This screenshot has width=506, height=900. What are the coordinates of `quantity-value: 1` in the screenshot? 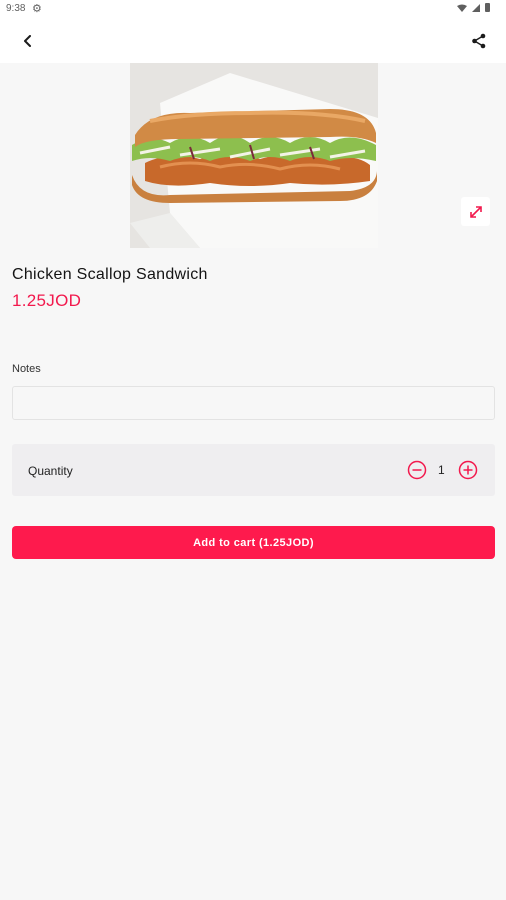 It's located at (441, 470).